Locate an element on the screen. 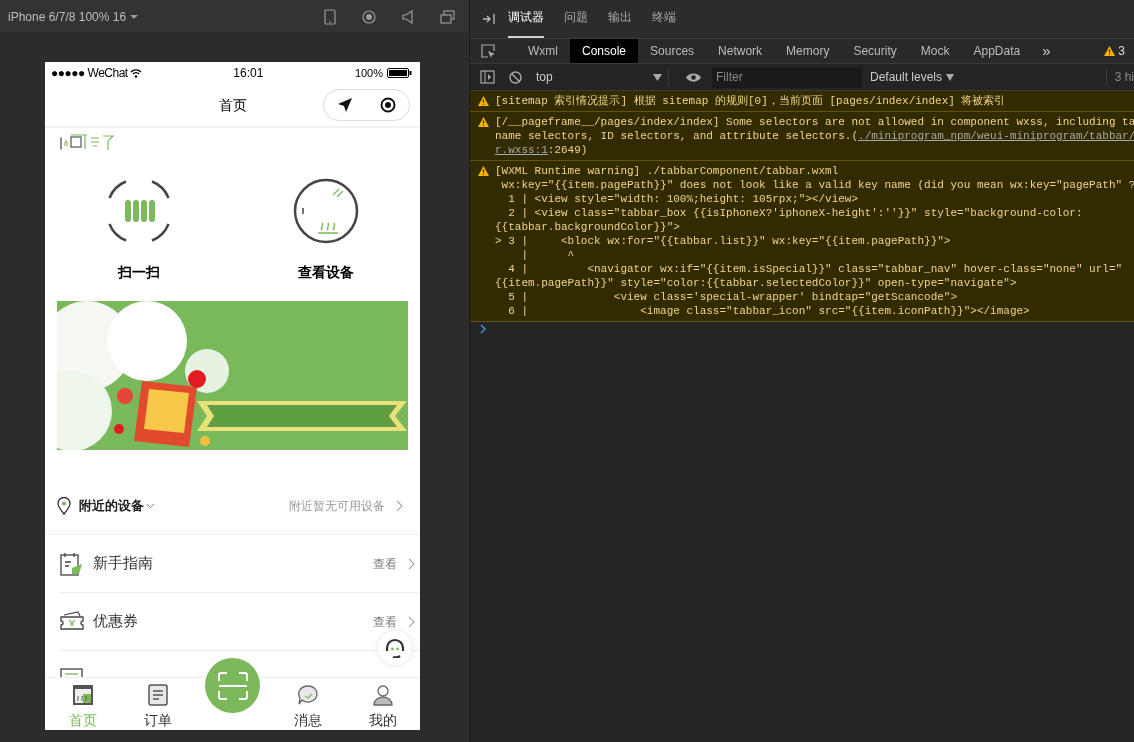 Image resolution: width=1134 pixels, height=742 pixels. sidebar-toggle-icon is located at coordinates (487, 77).